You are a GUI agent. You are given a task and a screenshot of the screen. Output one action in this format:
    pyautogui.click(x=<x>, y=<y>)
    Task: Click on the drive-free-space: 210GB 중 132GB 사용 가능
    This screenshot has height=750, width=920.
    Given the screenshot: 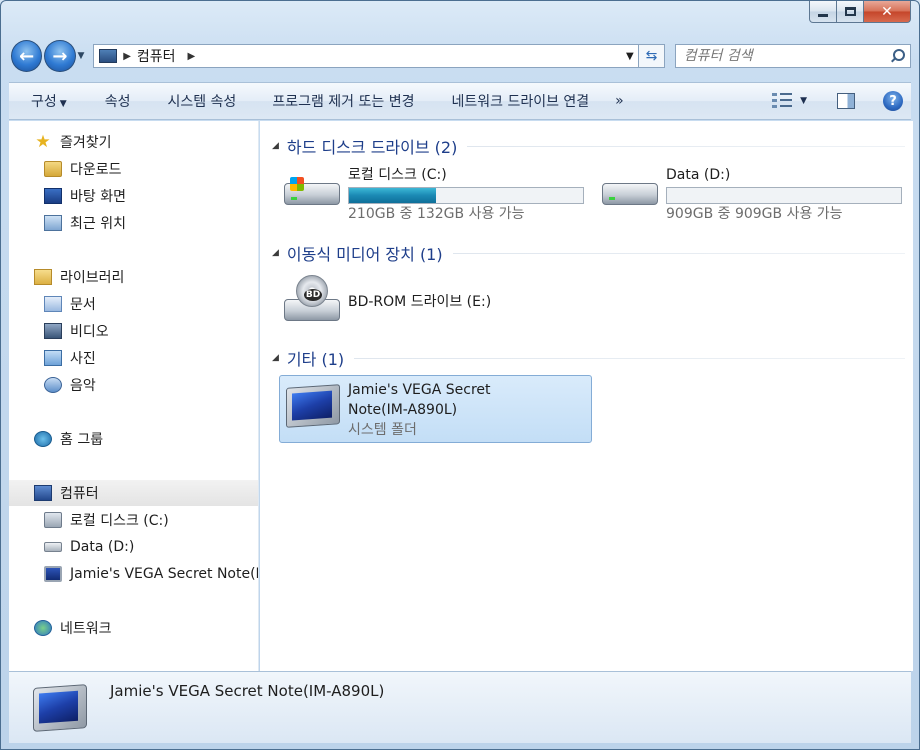 What is the action you would take?
    pyautogui.click(x=436, y=214)
    